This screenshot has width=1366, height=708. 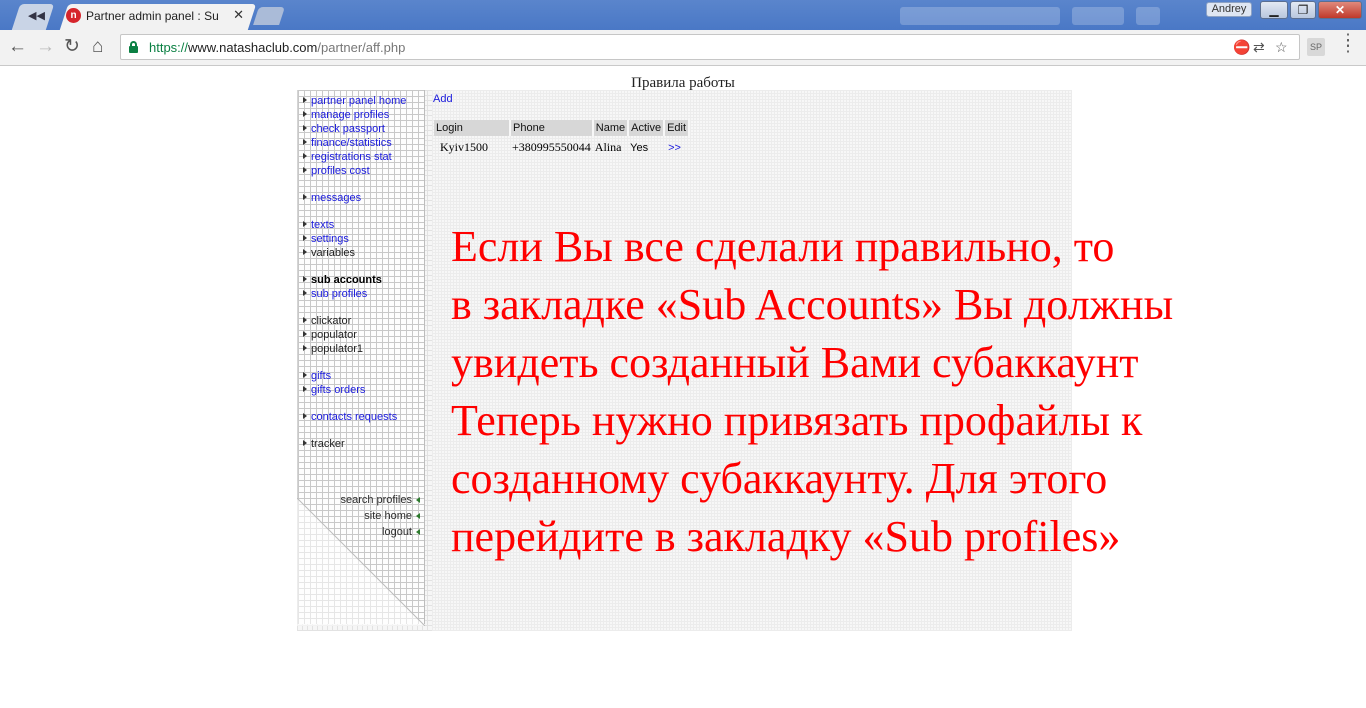 I want to click on site-favicon-icon: n, so click(x=73, y=15).